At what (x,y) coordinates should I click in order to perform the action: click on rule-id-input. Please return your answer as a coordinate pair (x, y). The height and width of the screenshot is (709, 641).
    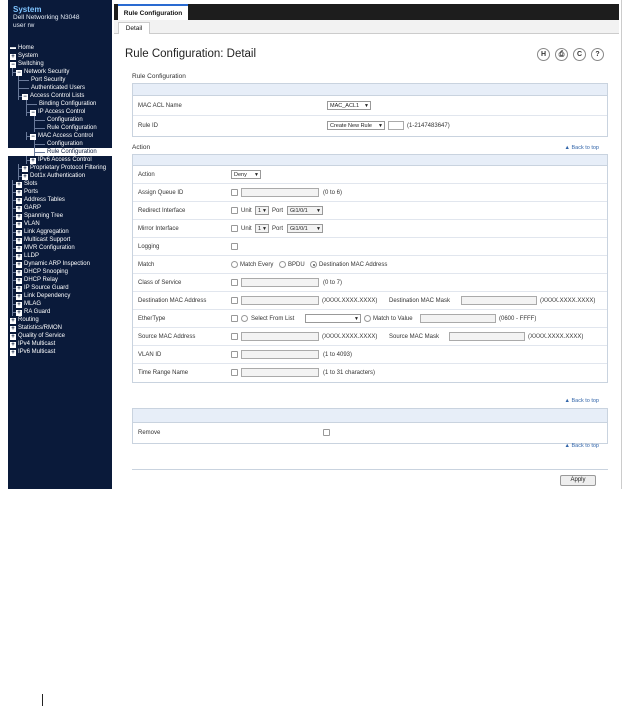
    Looking at the image, I should click on (396, 125).